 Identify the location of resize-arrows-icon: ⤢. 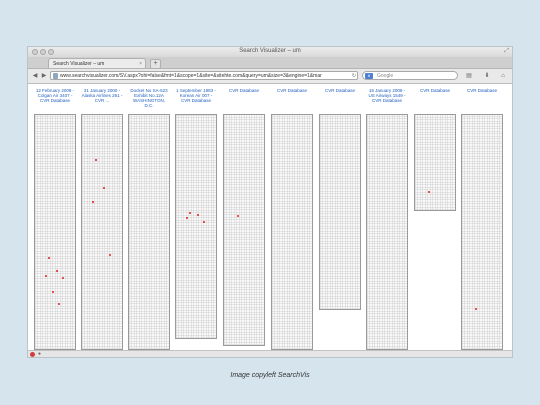
(506, 51).